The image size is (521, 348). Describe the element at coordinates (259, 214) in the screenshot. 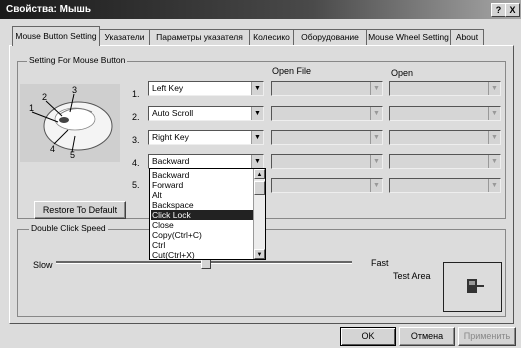

I see `dropdown-scrollbar: ▲ ▼` at that location.